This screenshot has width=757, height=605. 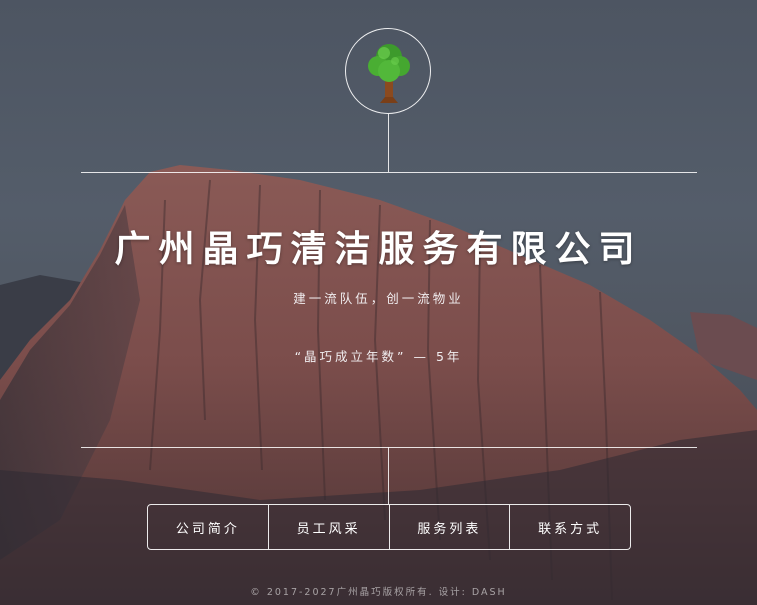 I want to click on footer-copyright: © 2017-2027广州晶巧版权所有. 设计: DASH, so click(x=378, y=592).